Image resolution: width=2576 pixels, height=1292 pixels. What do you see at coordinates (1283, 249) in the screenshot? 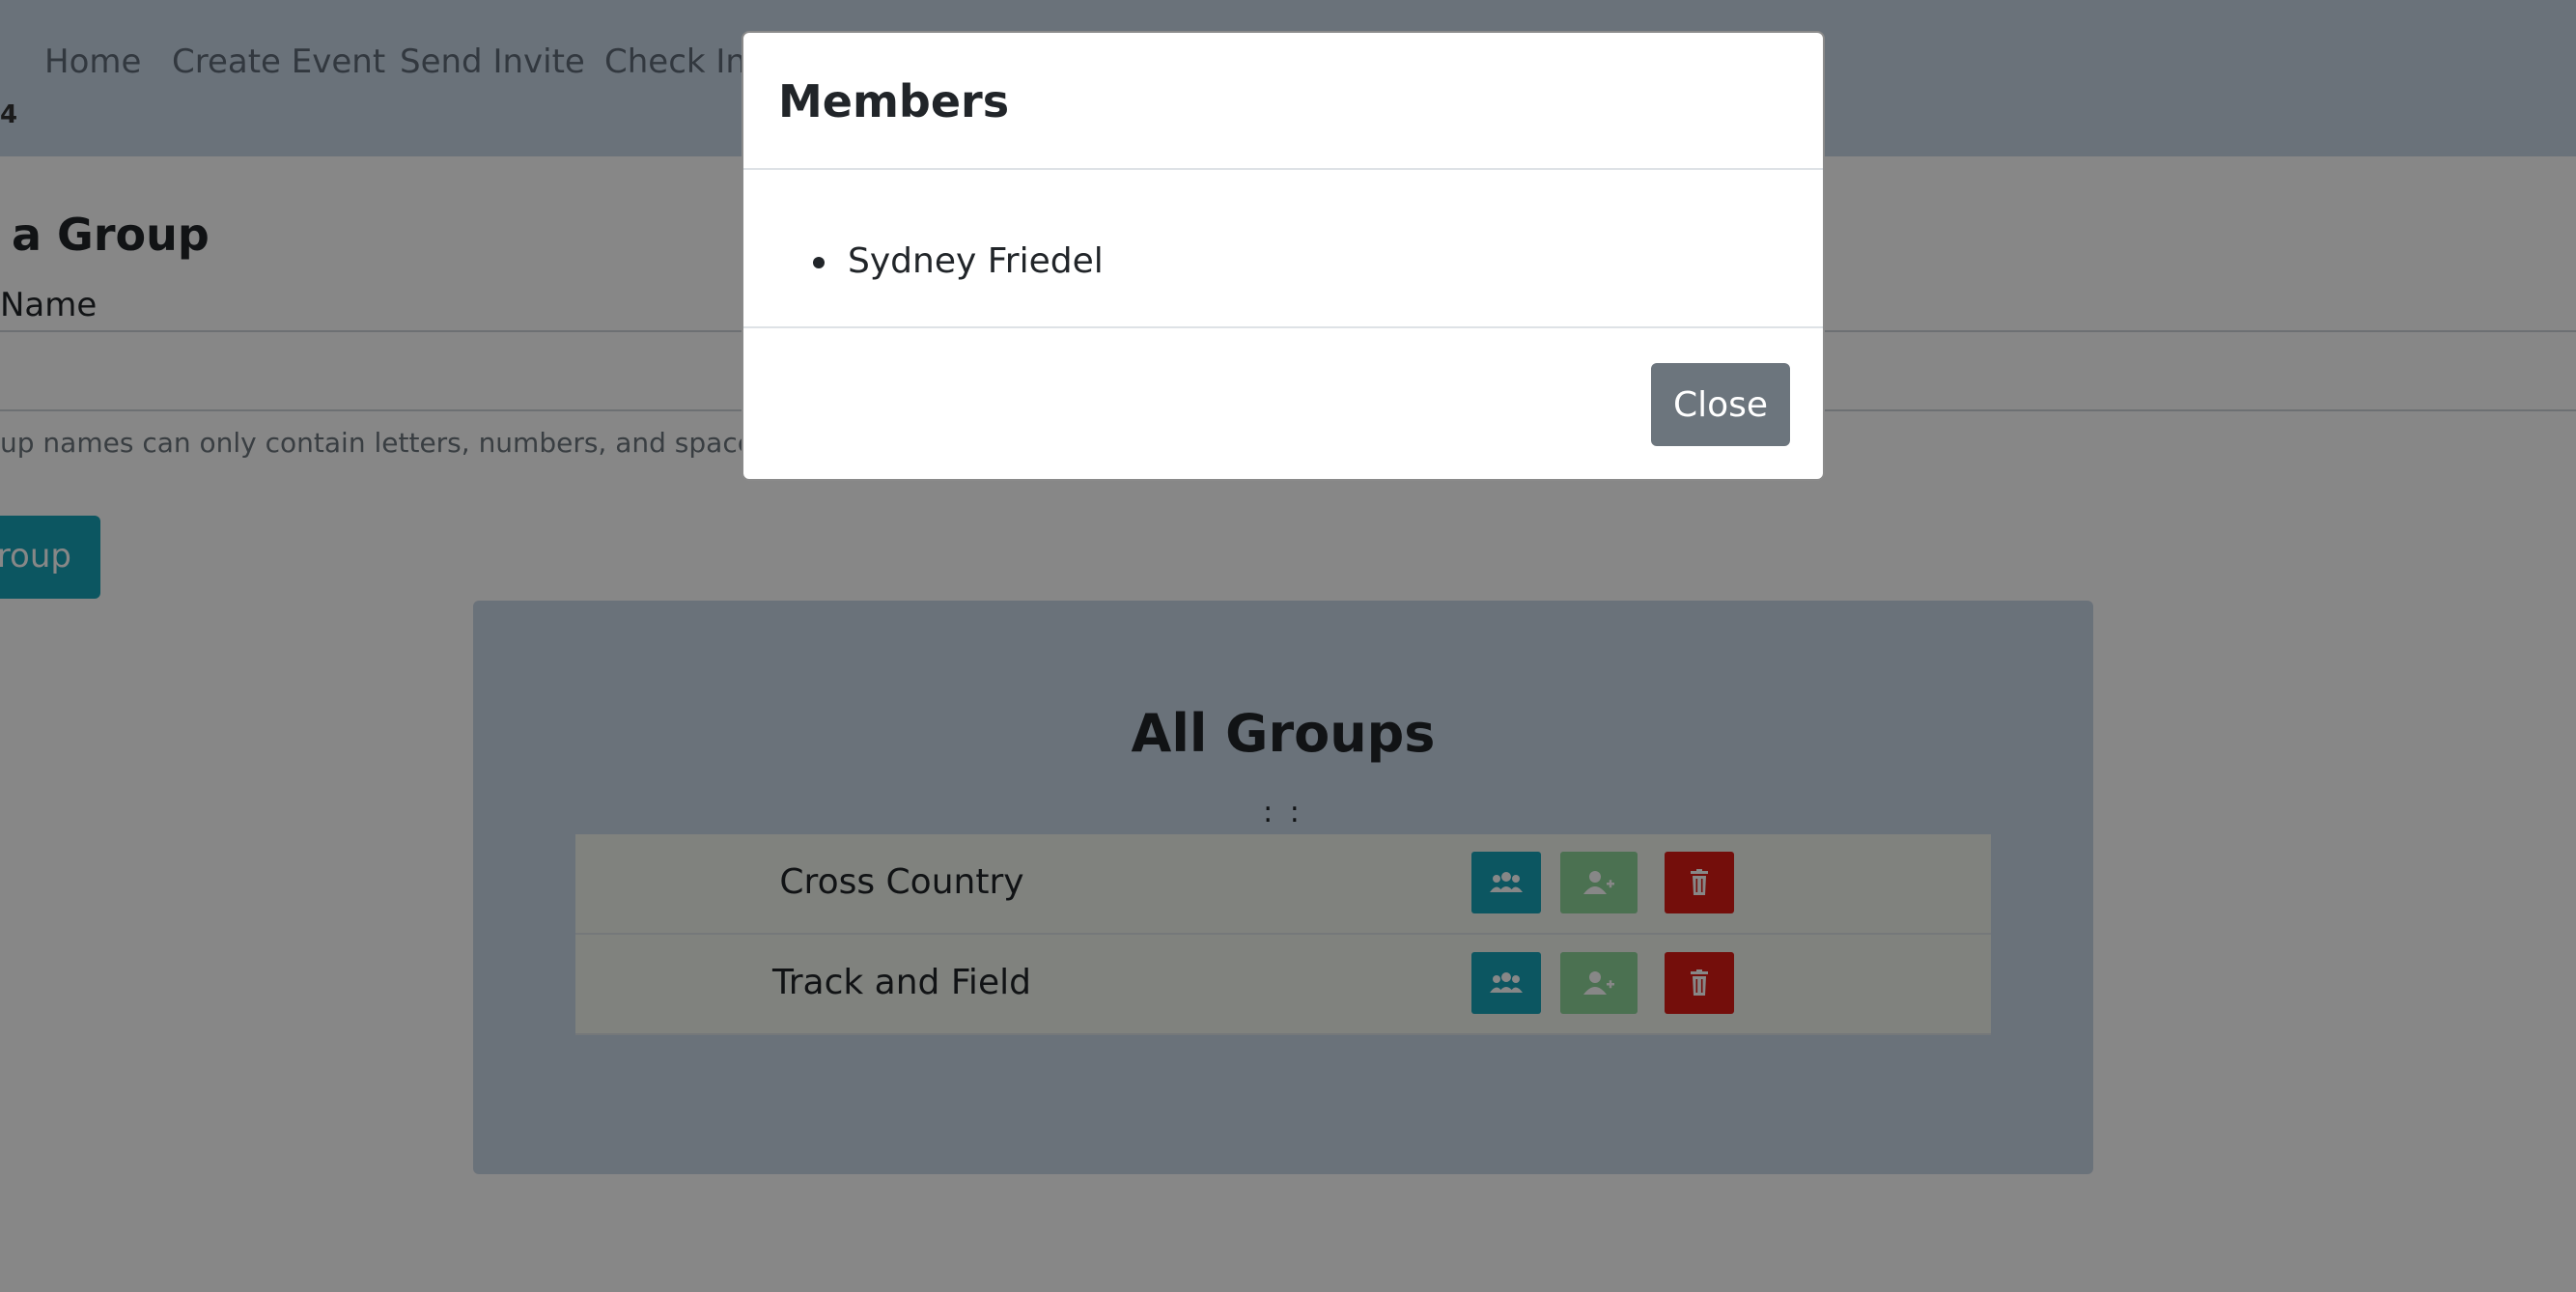
I see `modal-body: Sydney Friedel` at bounding box center [1283, 249].